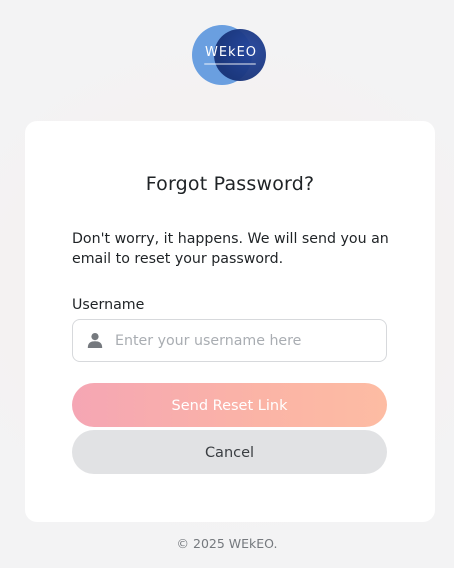  What do you see at coordinates (229, 452) in the screenshot?
I see `cancel-button: Cancel` at bounding box center [229, 452].